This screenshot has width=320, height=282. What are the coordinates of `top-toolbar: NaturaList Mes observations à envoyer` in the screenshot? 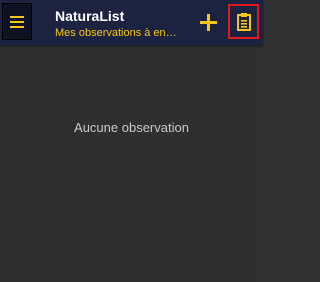 It's located at (131, 22).